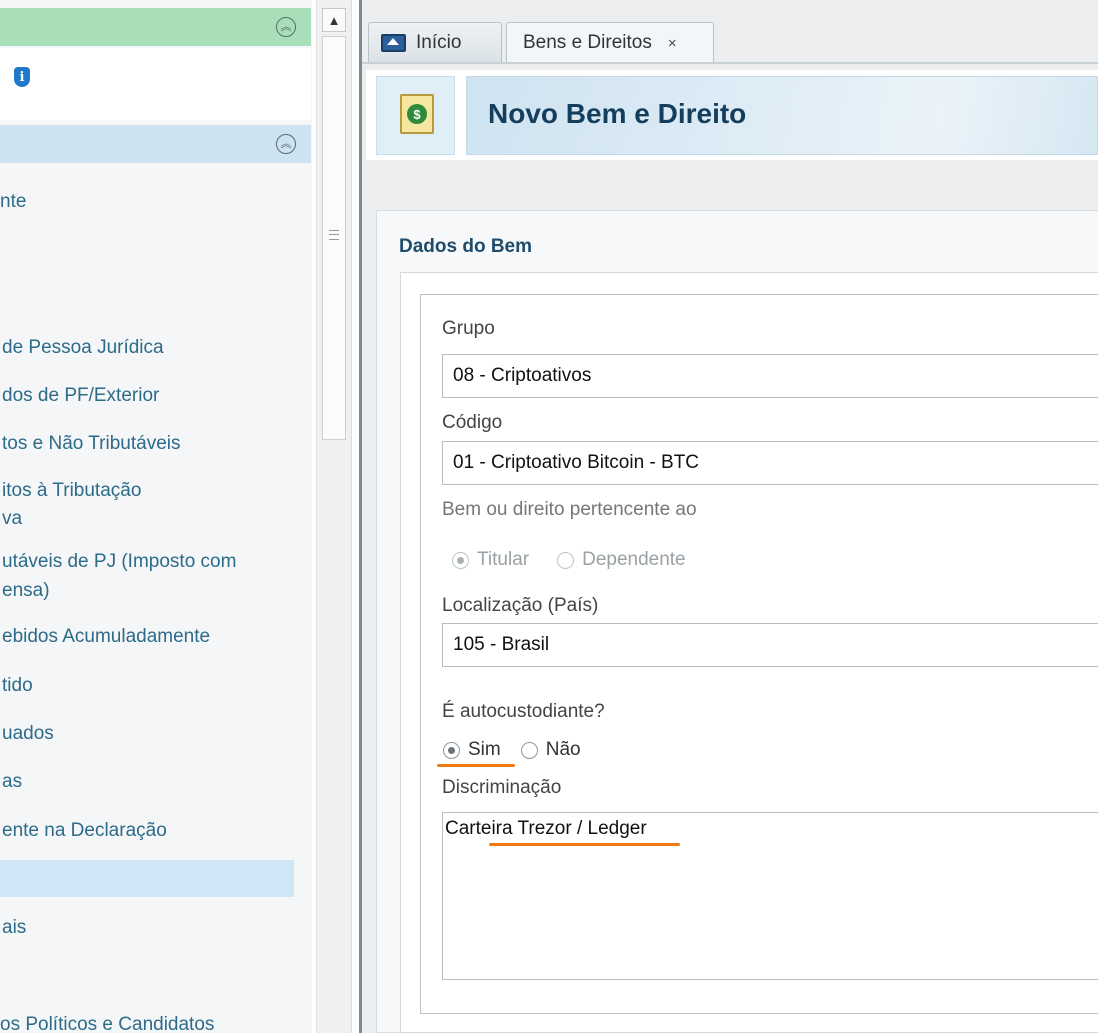  What do you see at coordinates (84, 830) in the screenshot?
I see `sidebar-item: ente na Declaração` at bounding box center [84, 830].